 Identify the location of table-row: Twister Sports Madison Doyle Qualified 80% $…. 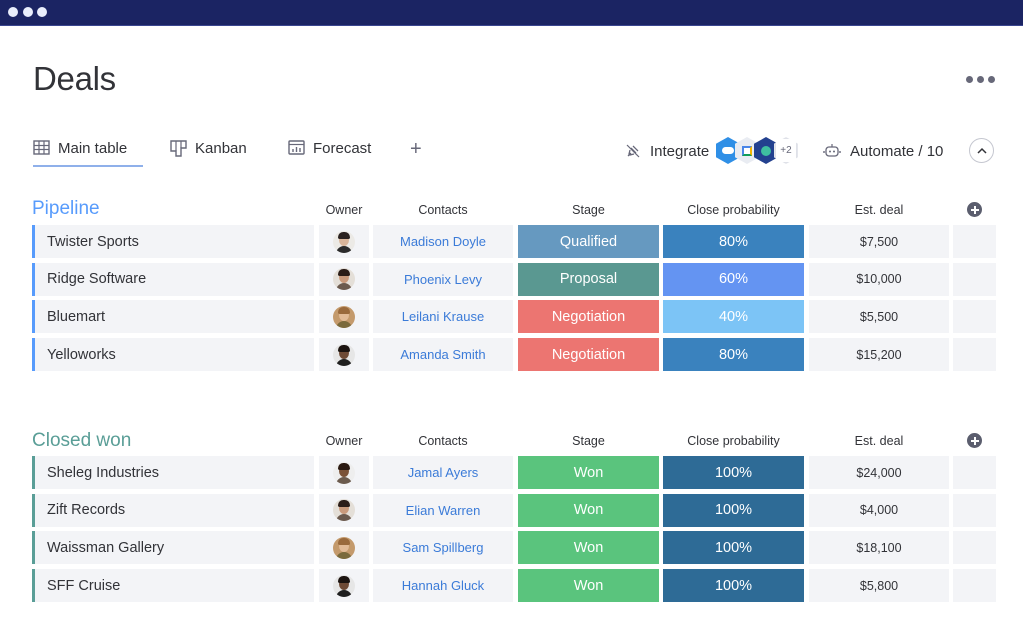
(514, 241).